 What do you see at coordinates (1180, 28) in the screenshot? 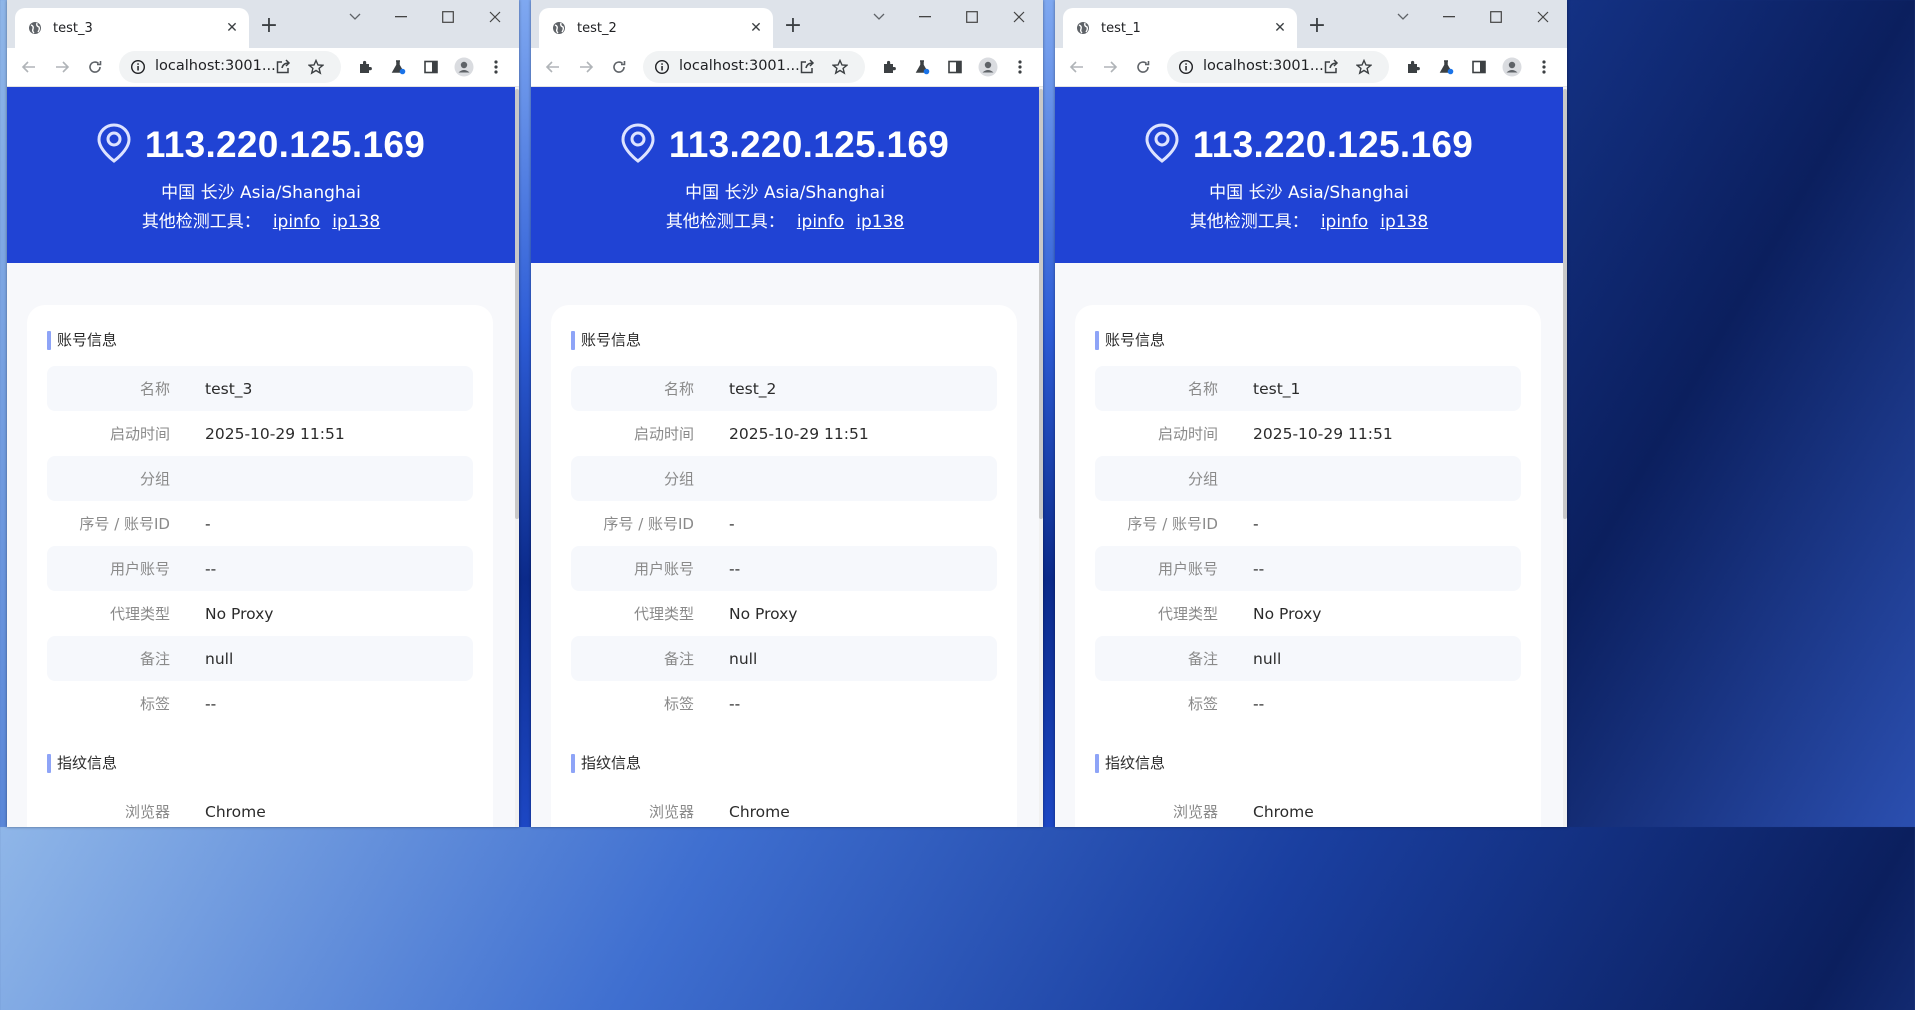
I see `browser-tab: test_1 ✕` at bounding box center [1180, 28].